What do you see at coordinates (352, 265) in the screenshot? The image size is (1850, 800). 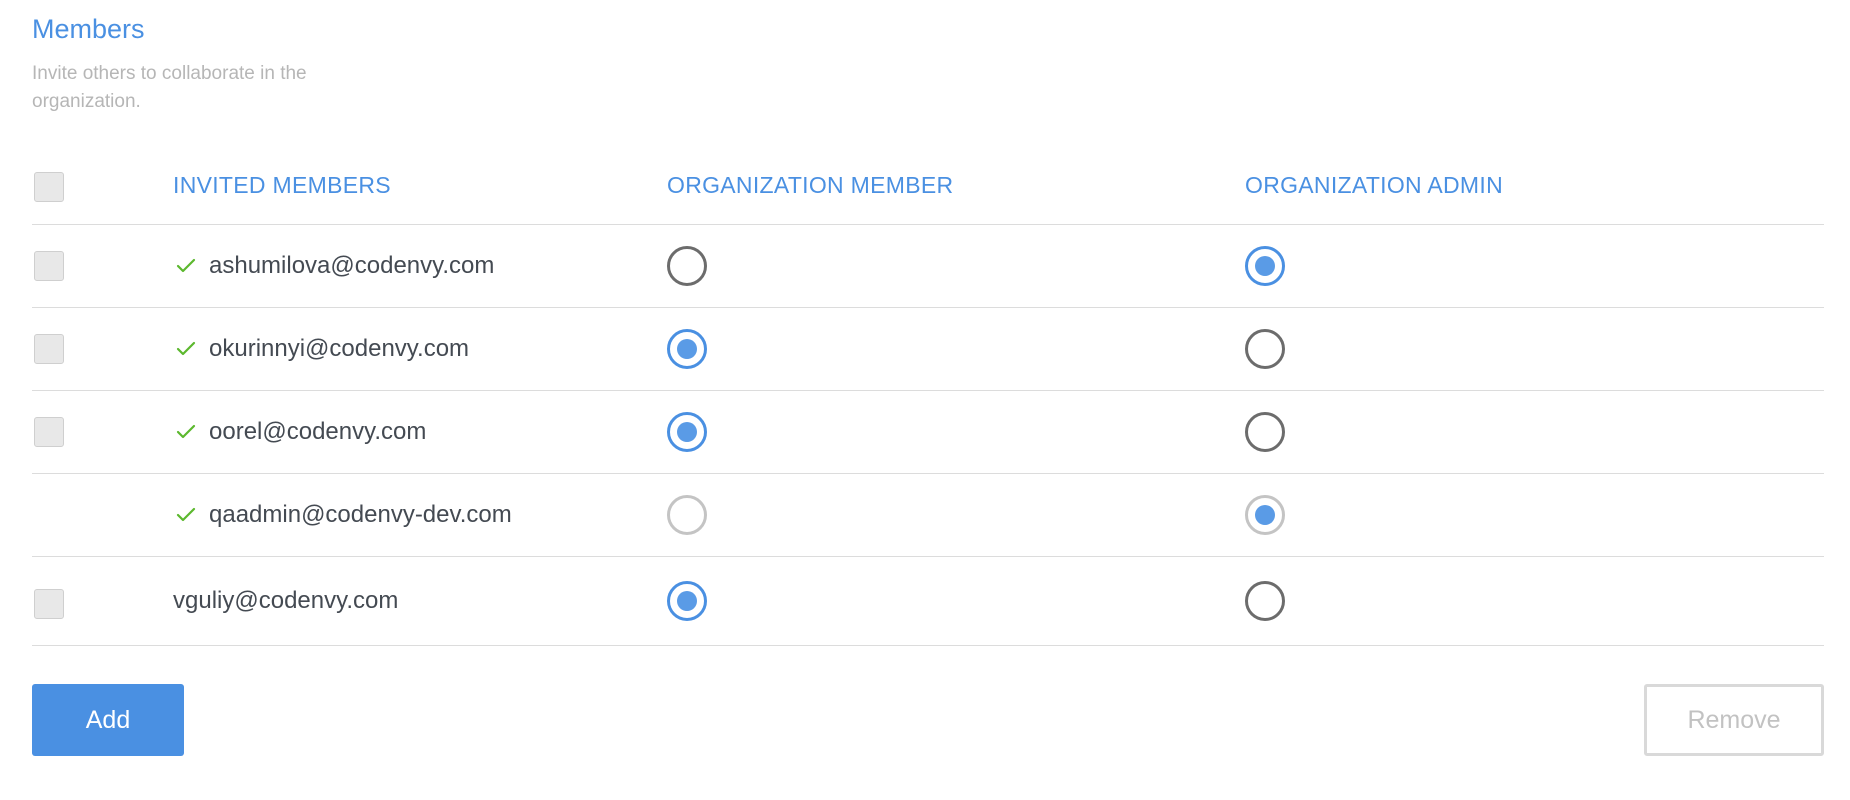 I see `member-email: ashumilova@codenvy.com` at bounding box center [352, 265].